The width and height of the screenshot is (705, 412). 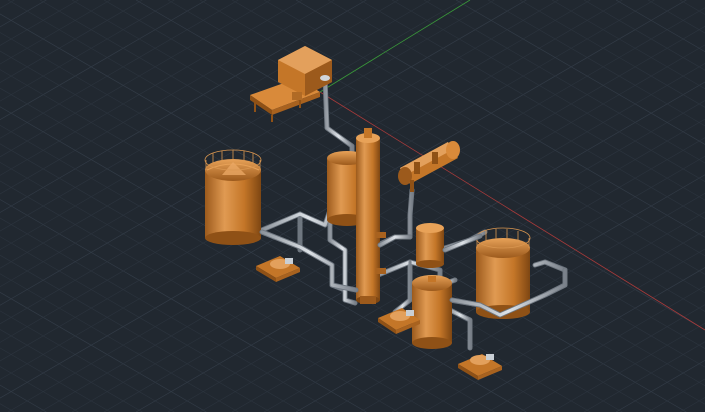 What do you see at coordinates (429, 166) in the screenshot?
I see `heat-exchanger` at bounding box center [429, 166].